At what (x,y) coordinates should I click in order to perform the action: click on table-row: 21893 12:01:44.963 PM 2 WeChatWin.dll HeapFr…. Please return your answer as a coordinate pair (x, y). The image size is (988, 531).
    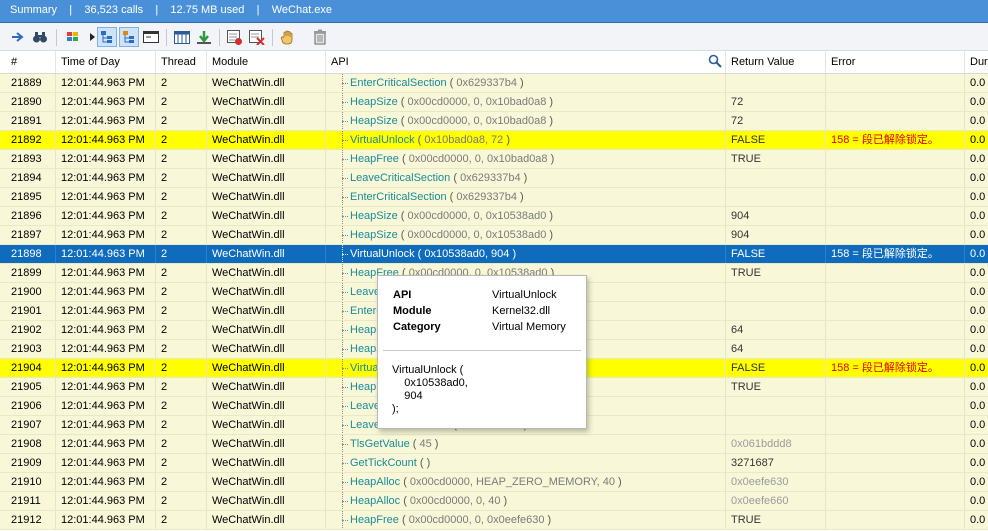
    Looking at the image, I should click on (494, 159).